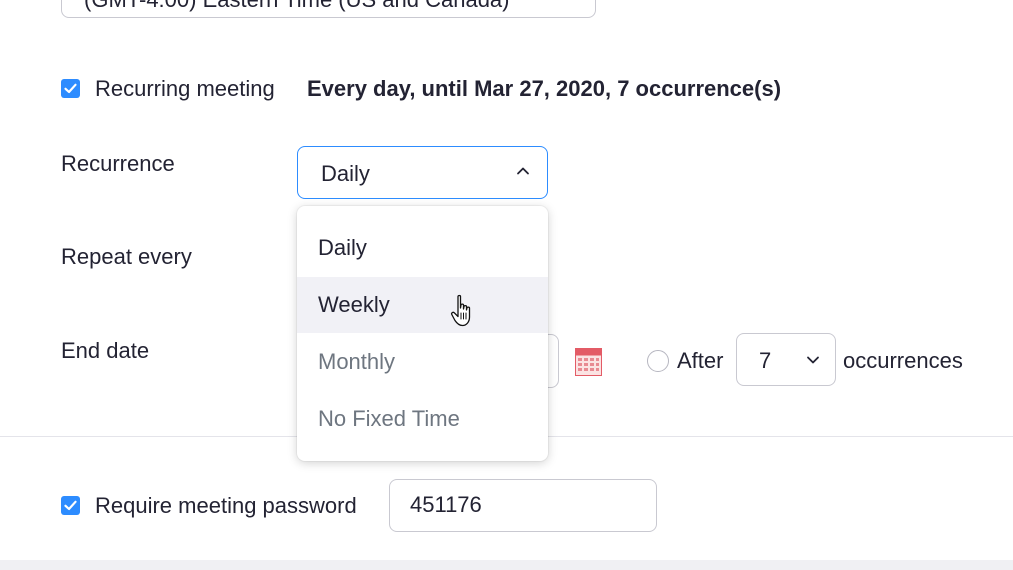  What do you see at coordinates (118, 163) in the screenshot?
I see `recurrence-label: Recurrence` at bounding box center [118, 163].